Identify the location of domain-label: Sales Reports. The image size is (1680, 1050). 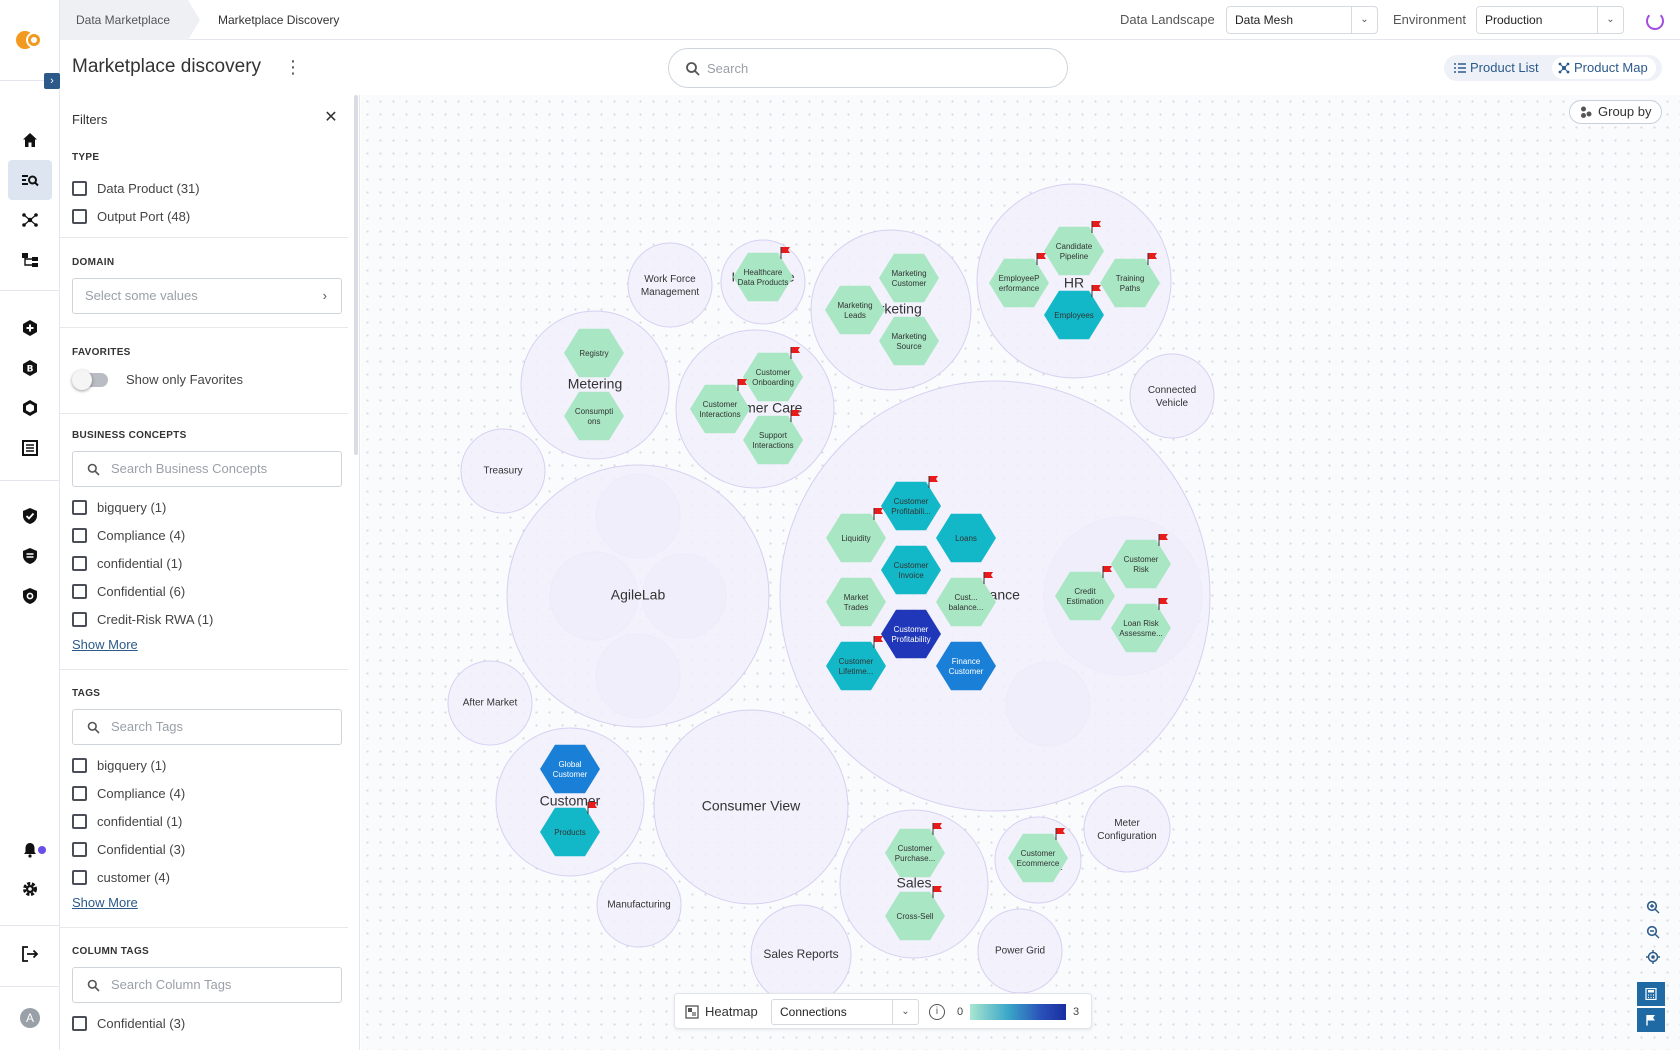
(800, 954).